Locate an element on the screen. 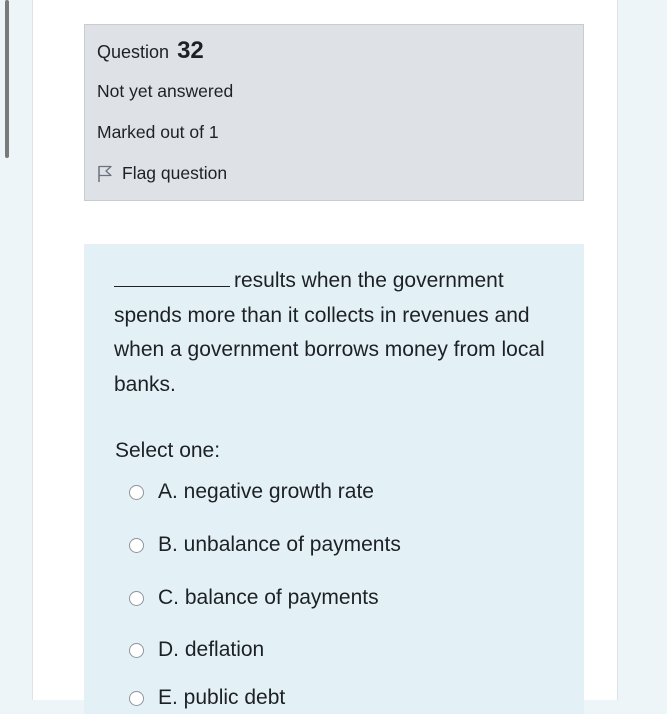  flag-question-link: Flag question is located at coordinates (162, 173).